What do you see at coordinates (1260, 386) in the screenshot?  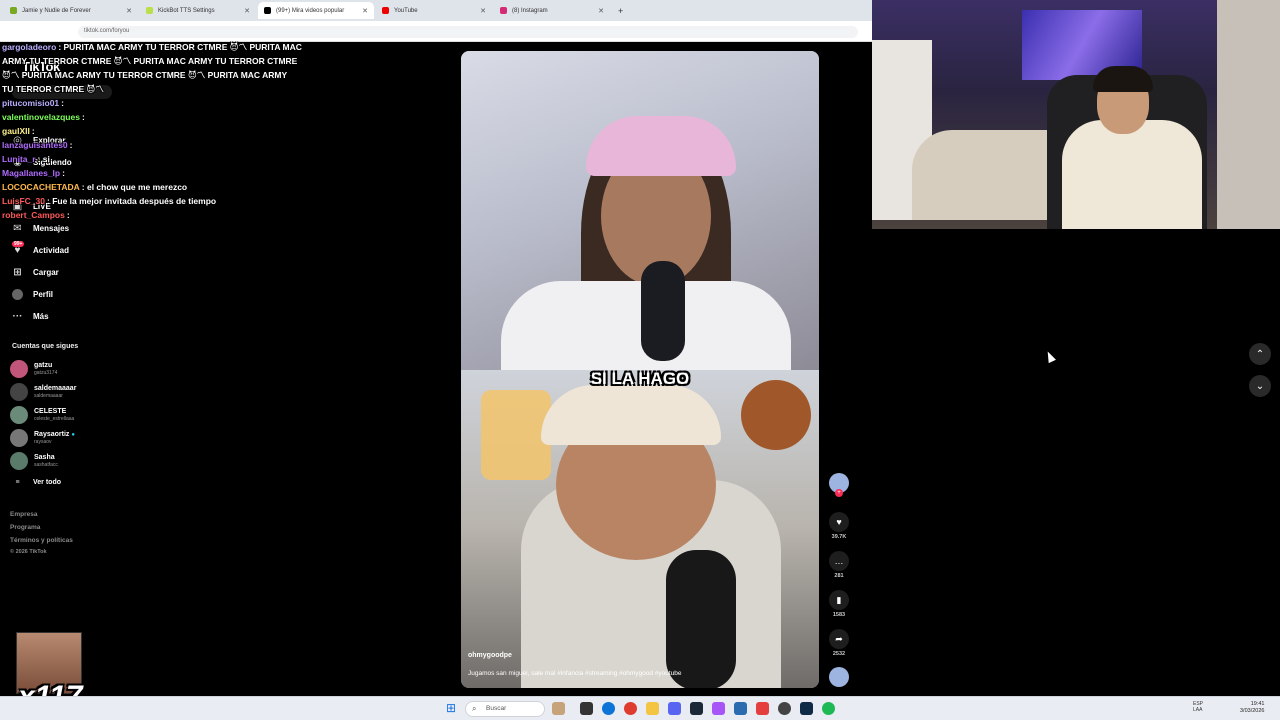 I see `next-video-button: ⌄` at bounding box center [1260, 386].